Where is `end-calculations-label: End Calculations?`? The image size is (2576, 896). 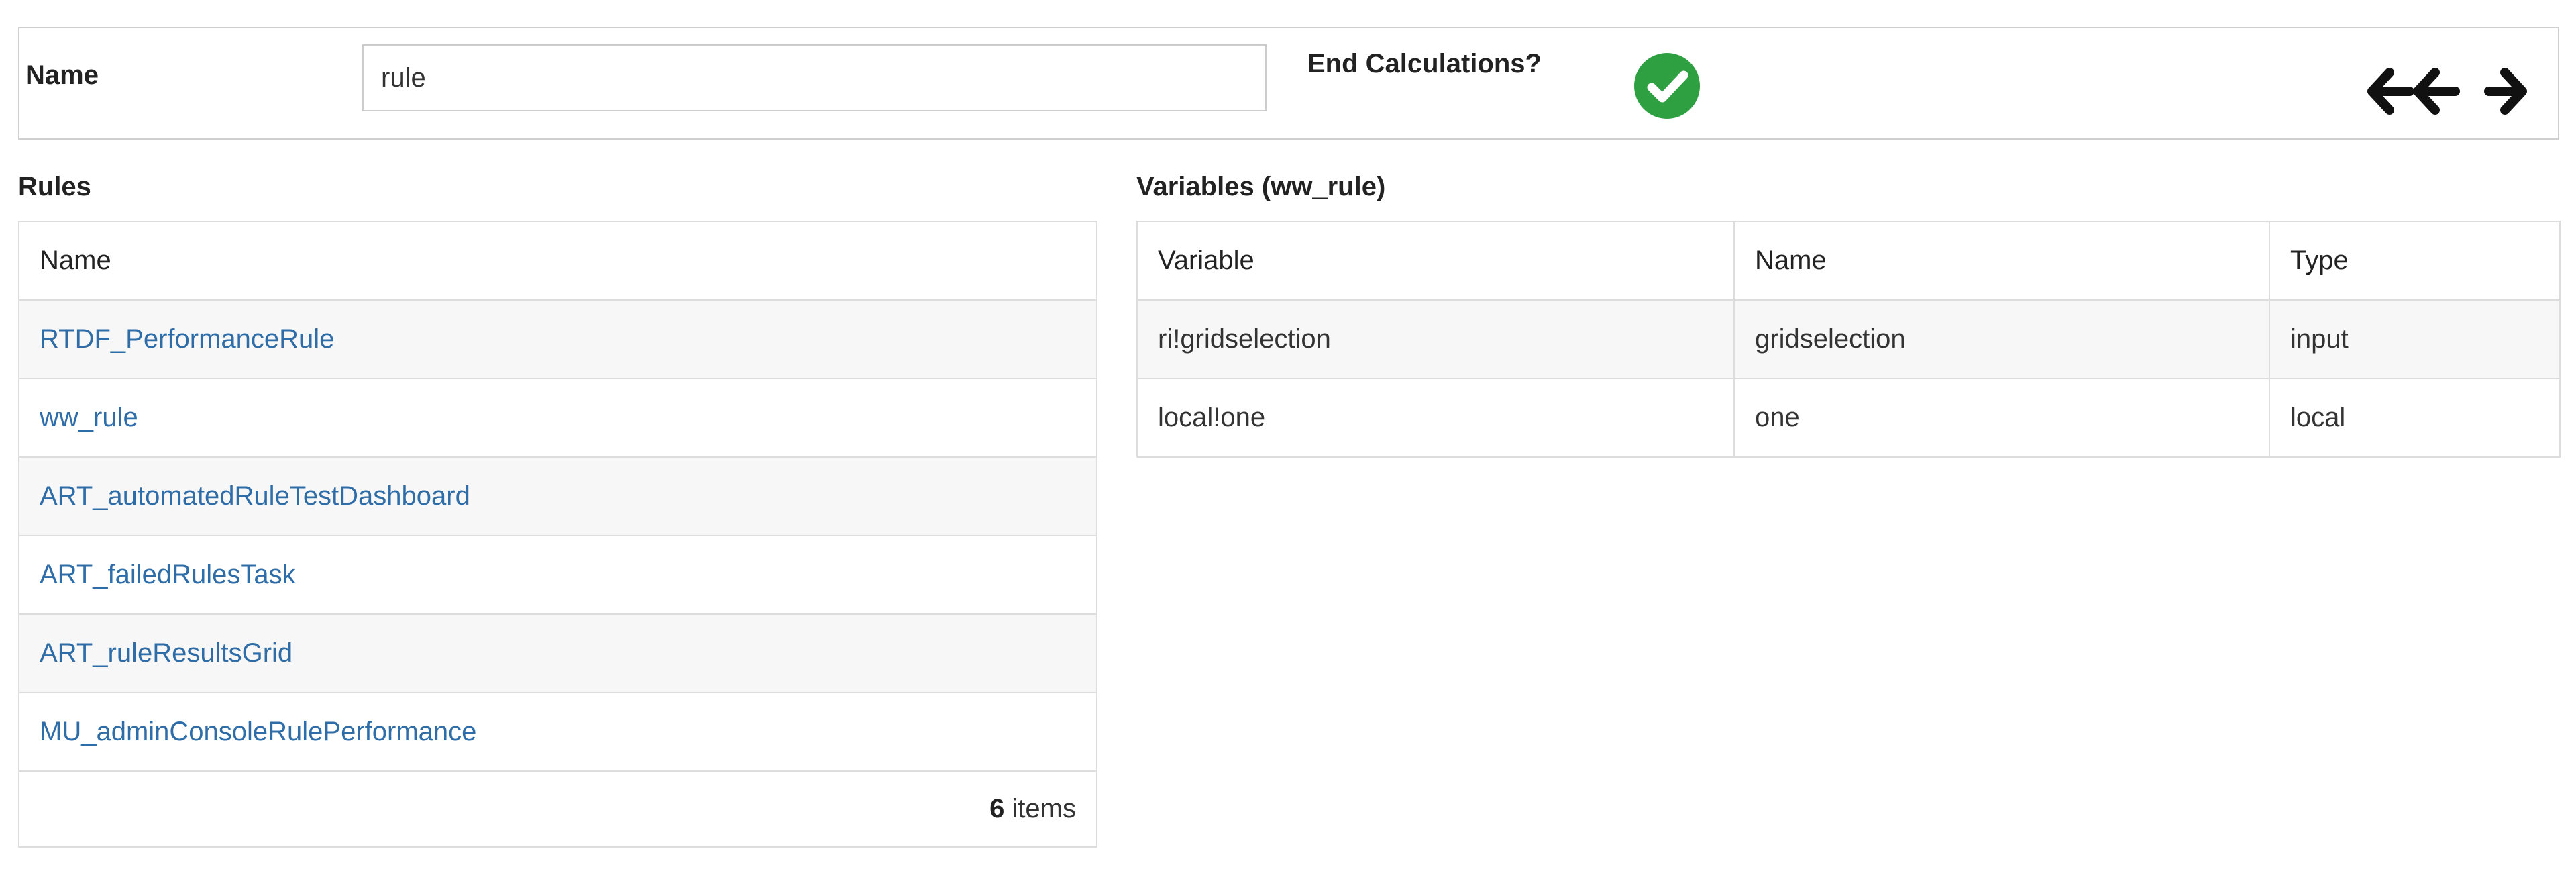
end-calculations-label: End Calculations? is located at coordinates (1424, 64).